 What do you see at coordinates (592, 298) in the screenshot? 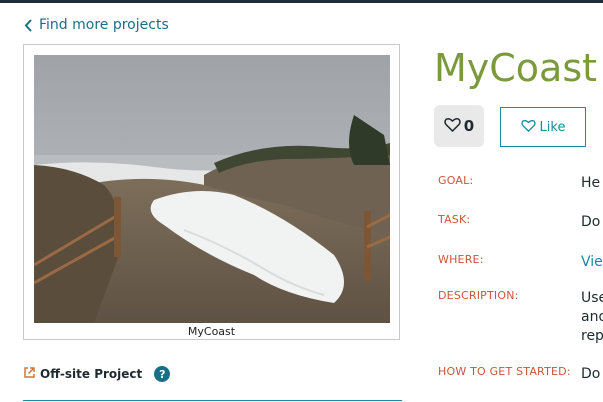
I see `description-line: Use` at bounding box center [592, 298].